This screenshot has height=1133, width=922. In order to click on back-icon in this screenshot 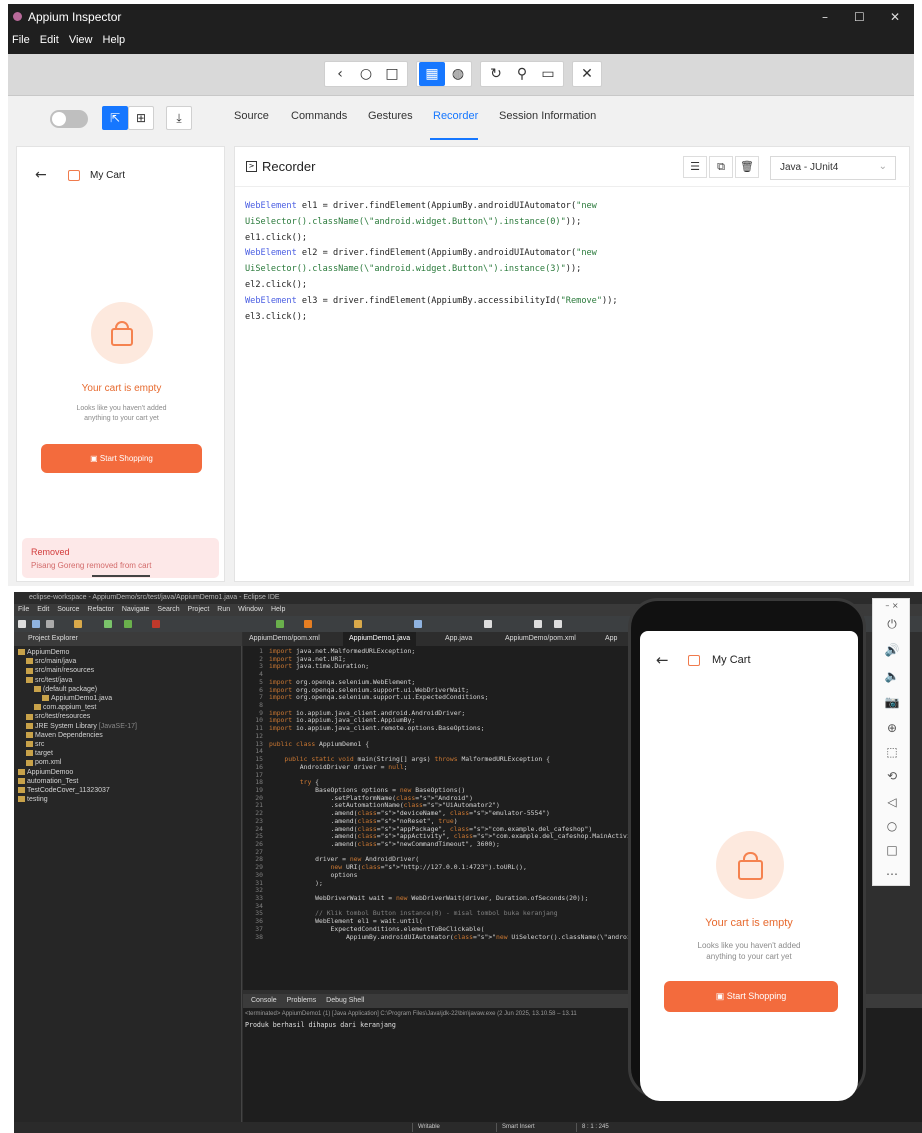, I will do `click(538, 624)`.